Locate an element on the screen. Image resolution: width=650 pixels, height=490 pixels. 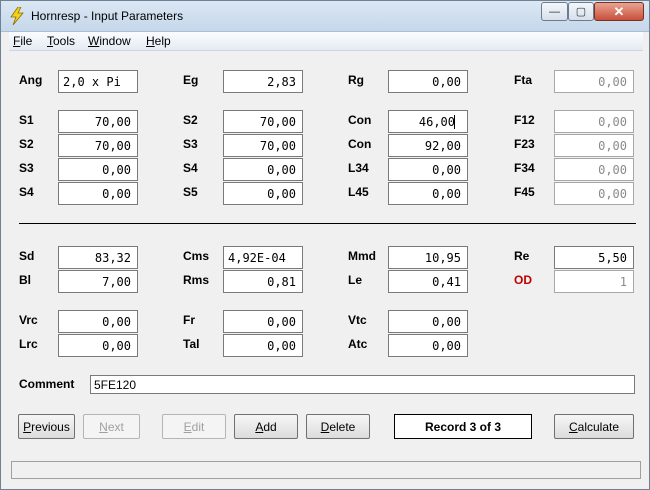
calculate-key: C is located at coordinates (573, 426).